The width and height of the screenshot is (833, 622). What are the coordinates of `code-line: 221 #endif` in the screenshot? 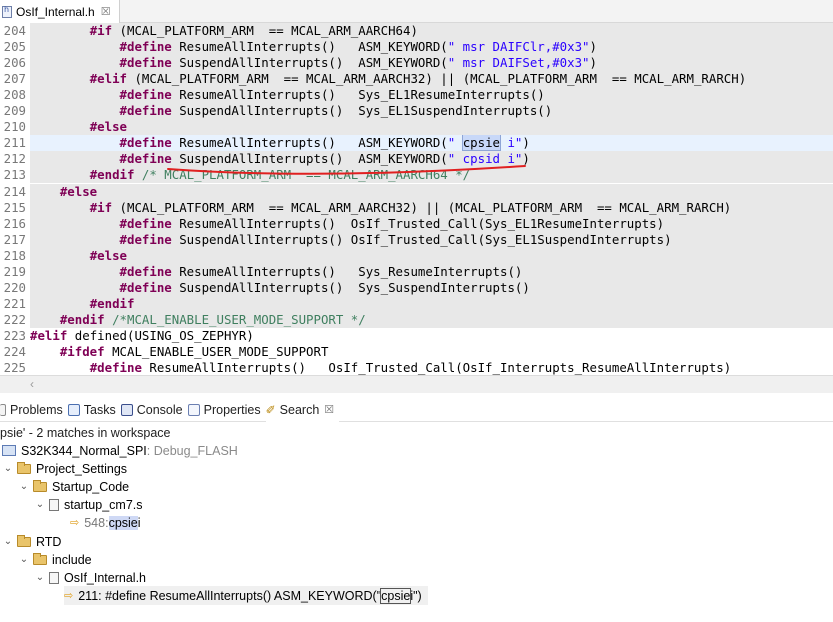 It's located at (416, 303).